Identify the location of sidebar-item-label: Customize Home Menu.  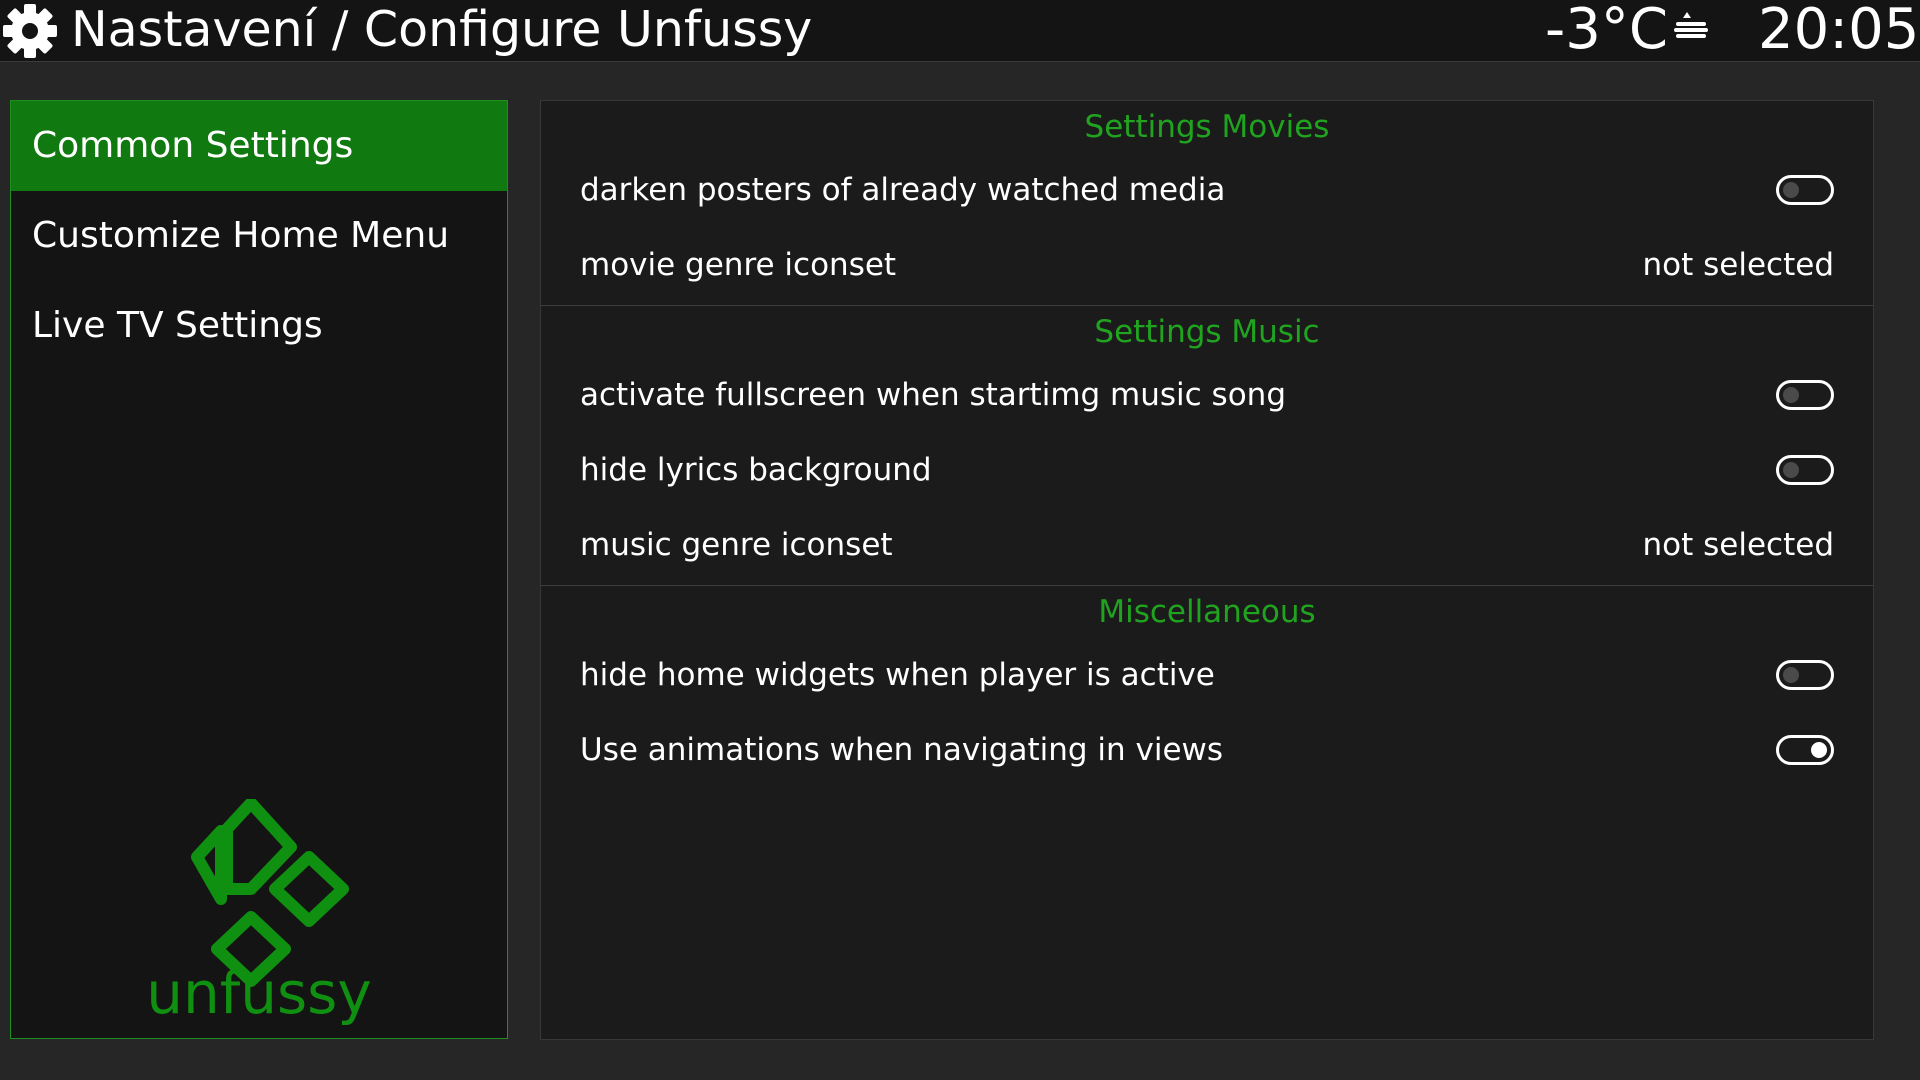
(241, 235).